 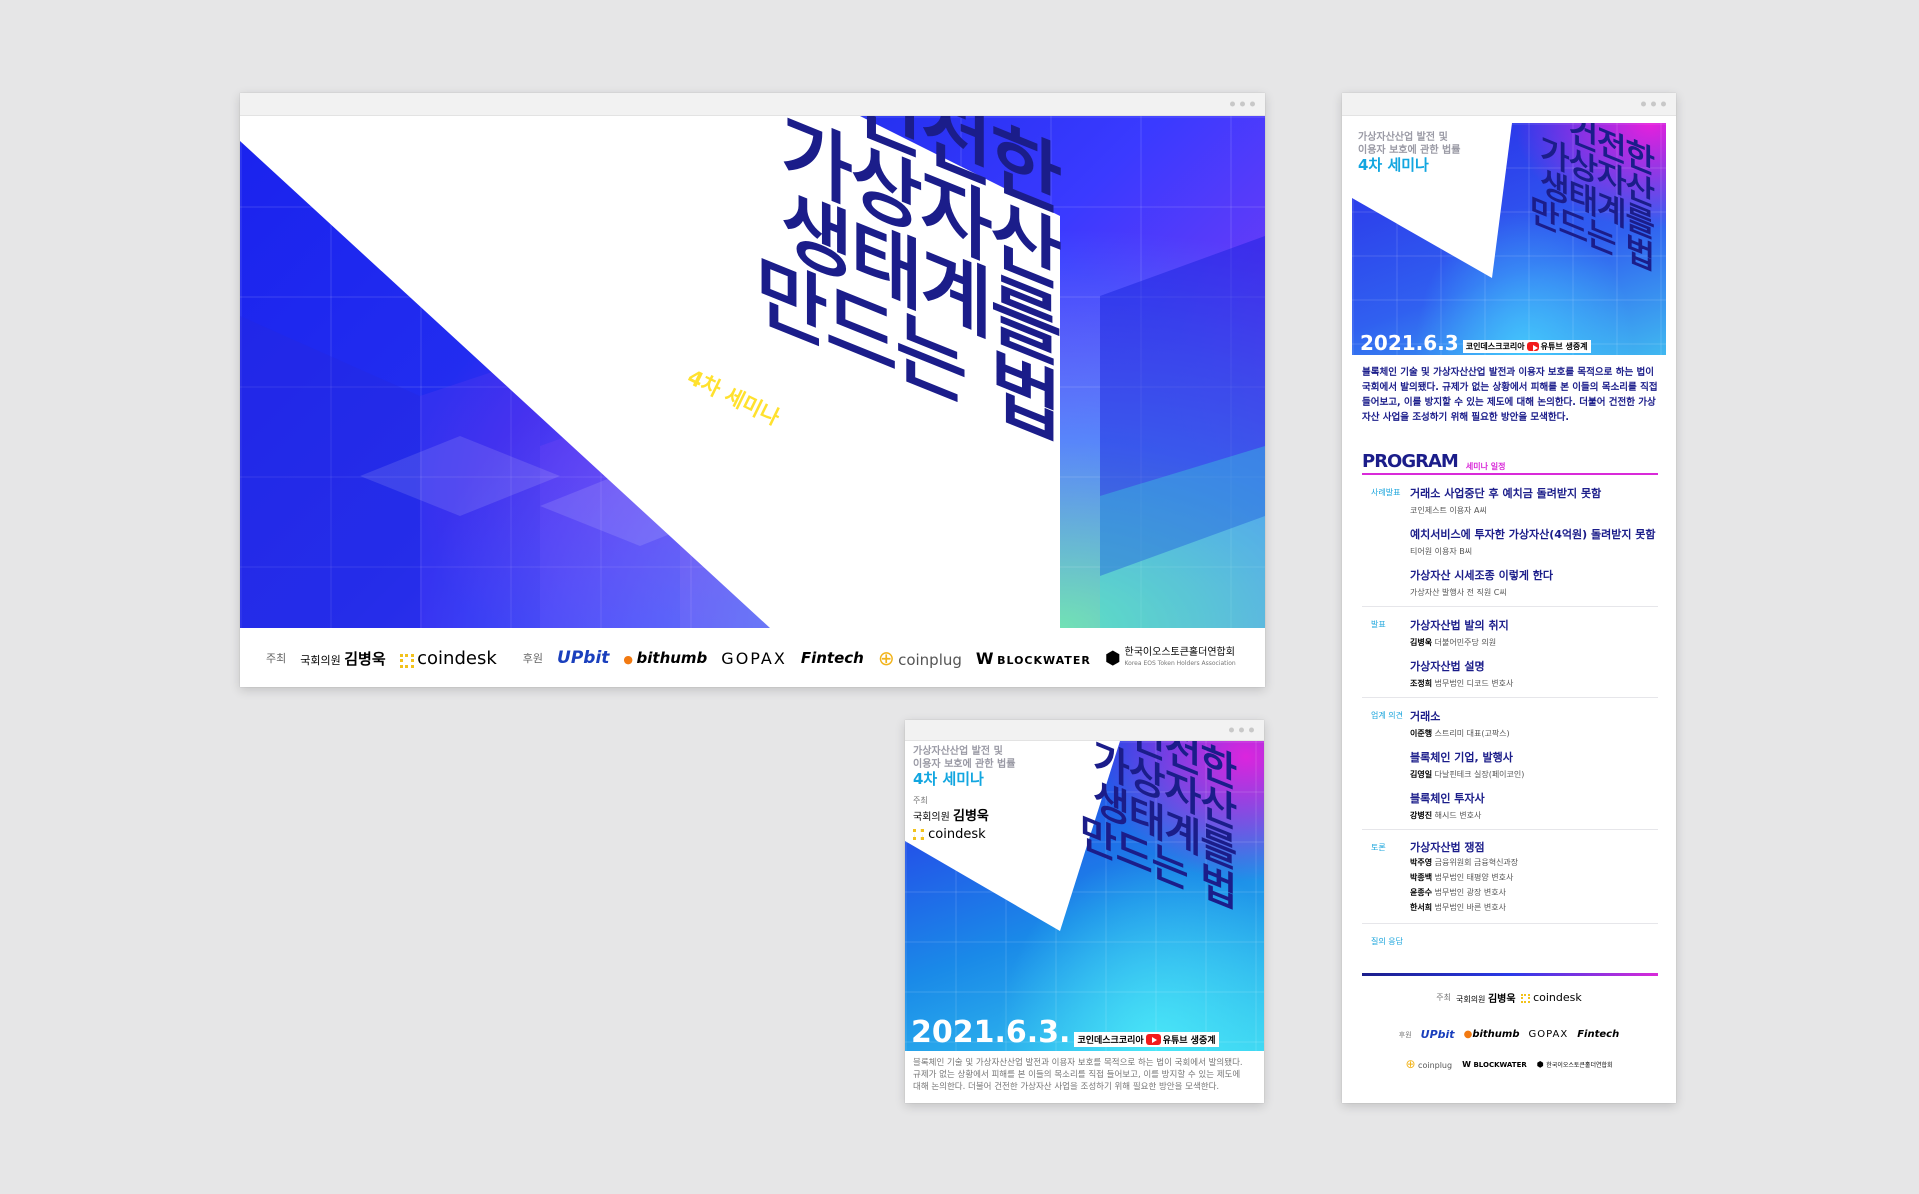 What do you see at coordinates (1506, 493) in the screenshot?
I see `session-title: 거래소 사업중단 후 예치금 돌려받지 못함` at bounding box center [1506, 493].